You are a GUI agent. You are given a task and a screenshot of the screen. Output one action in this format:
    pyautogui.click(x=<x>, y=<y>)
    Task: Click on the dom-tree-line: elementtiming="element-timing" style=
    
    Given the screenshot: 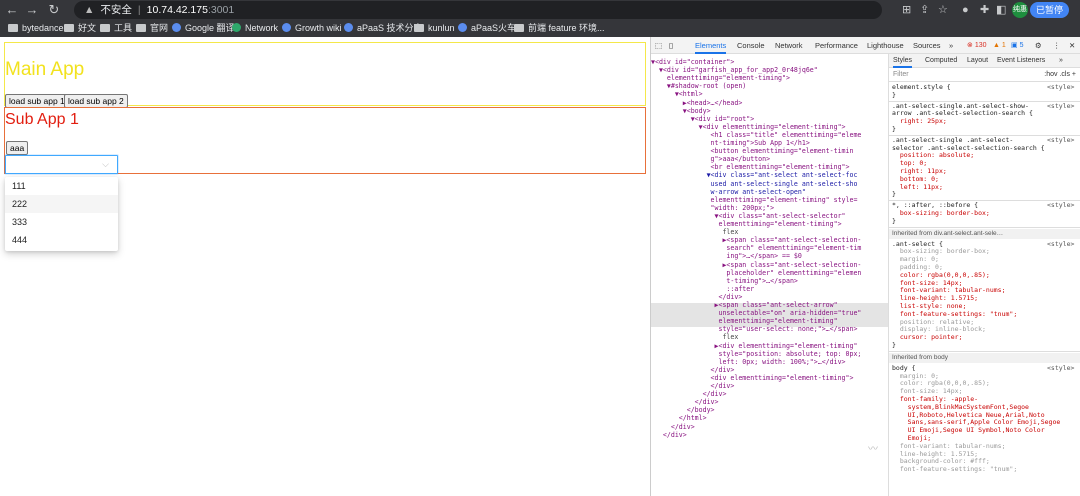 What is the action you would take?
    pyautogui.click(x=769, y=200)
    